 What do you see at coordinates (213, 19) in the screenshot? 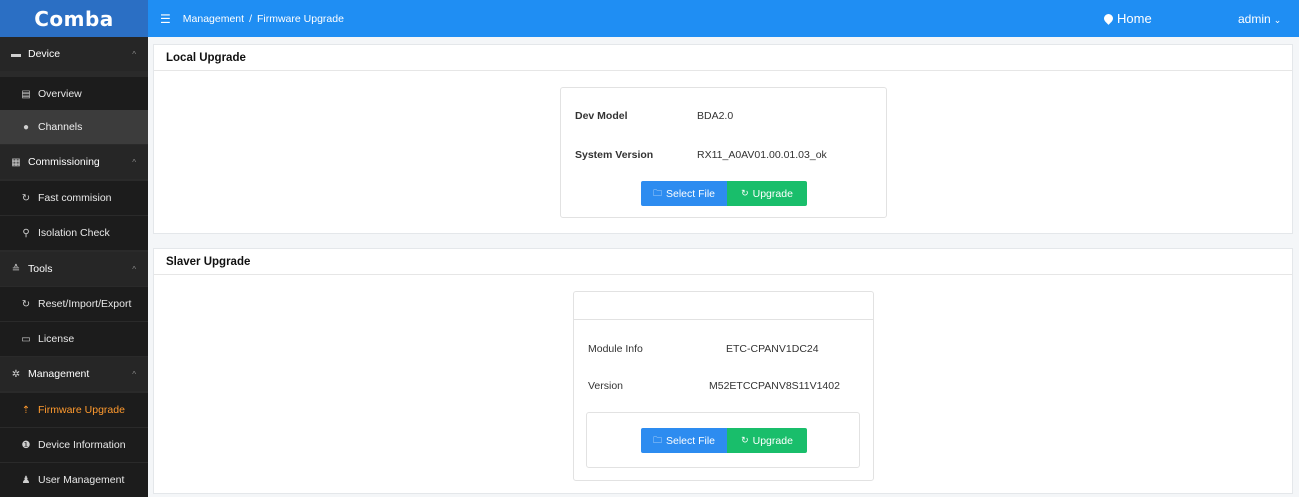
I see `breadcrumb-item-management: Management` at bounding box center [213, 19].